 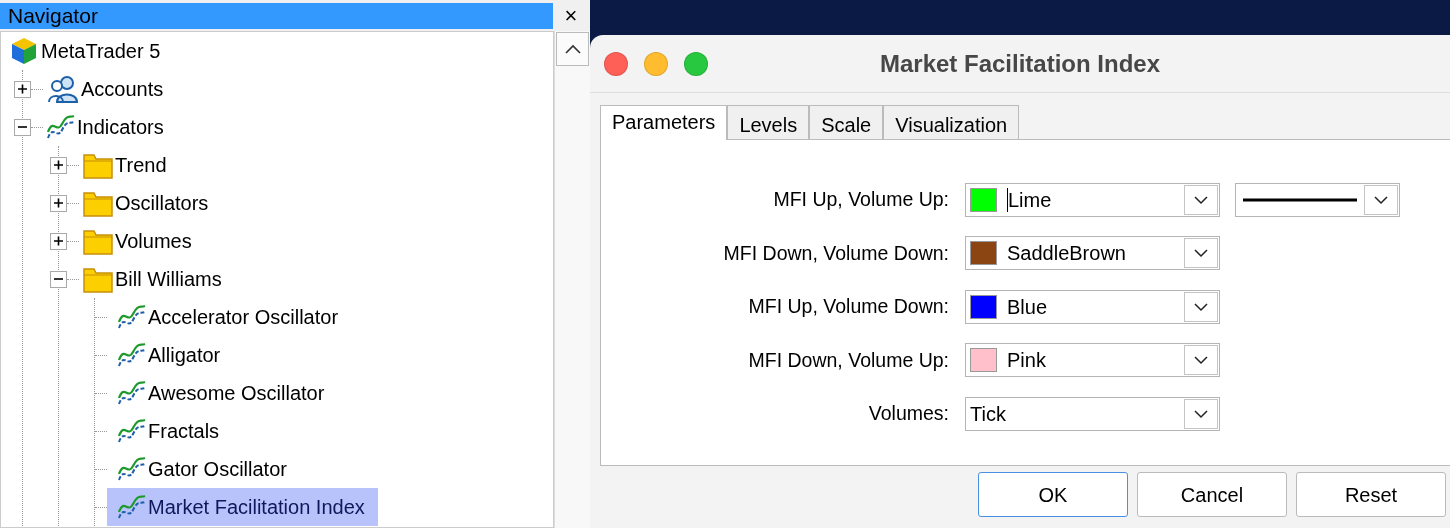 I want to click on scroll-up-button, so click(x=572, y=49).